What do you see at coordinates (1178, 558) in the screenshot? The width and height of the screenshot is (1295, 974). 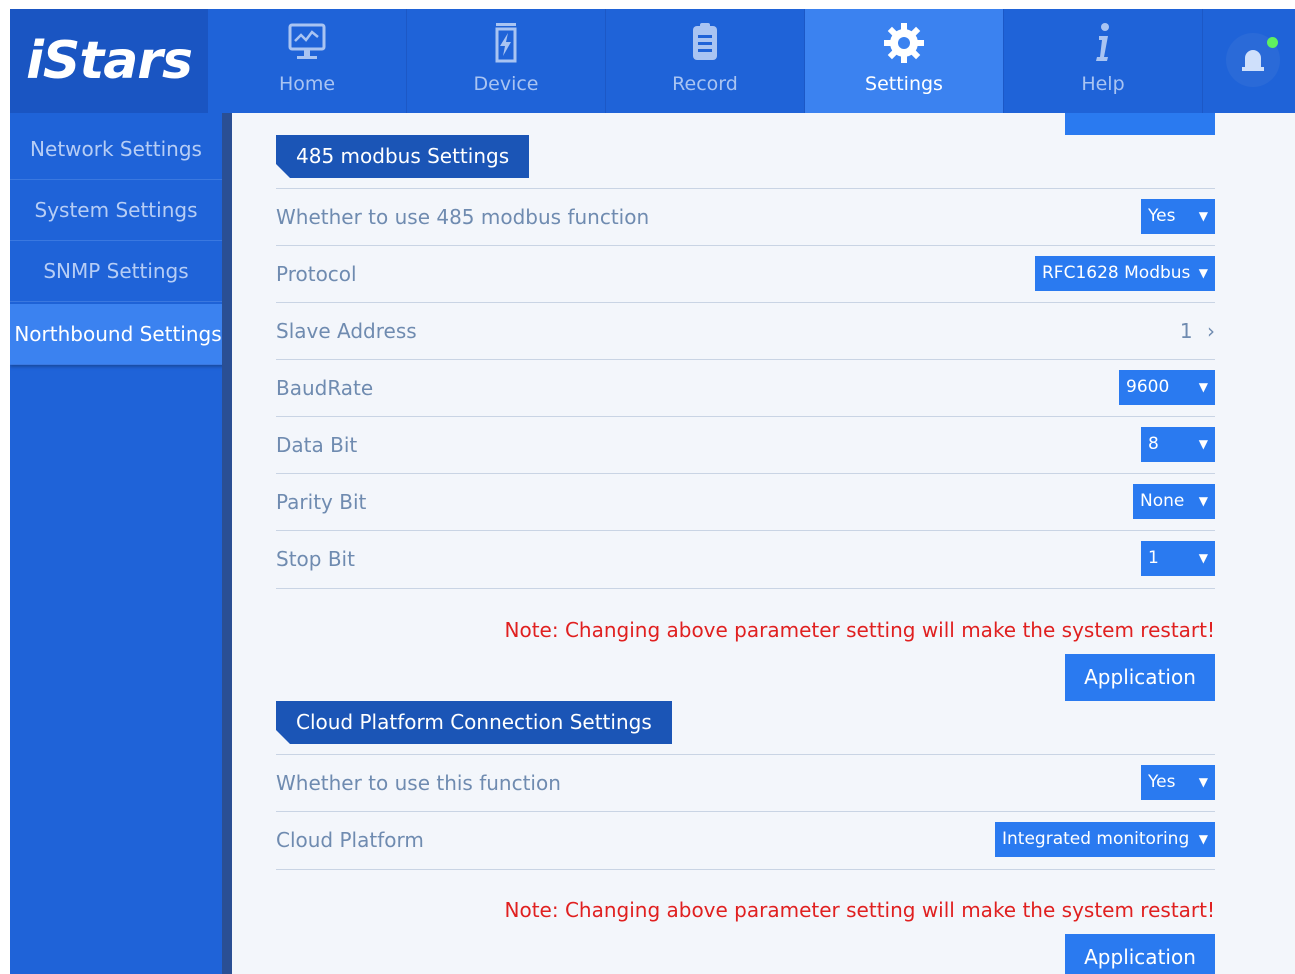 I see `stop-bit-select: 1 ▼` at bounding box center [1178, 558].